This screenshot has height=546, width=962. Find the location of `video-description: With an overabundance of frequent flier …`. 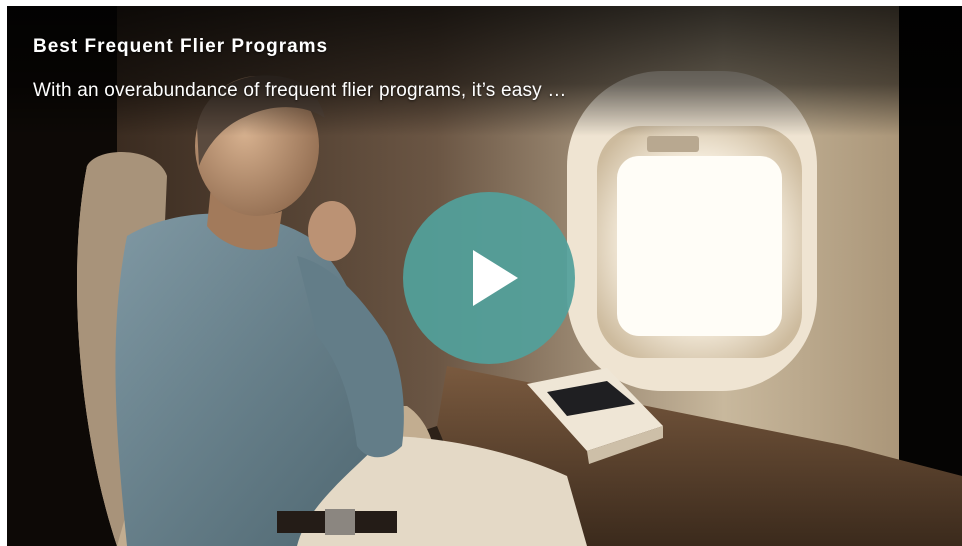

video-description: With an overabundance of frequent flier … is located at coordinates (300, 90).